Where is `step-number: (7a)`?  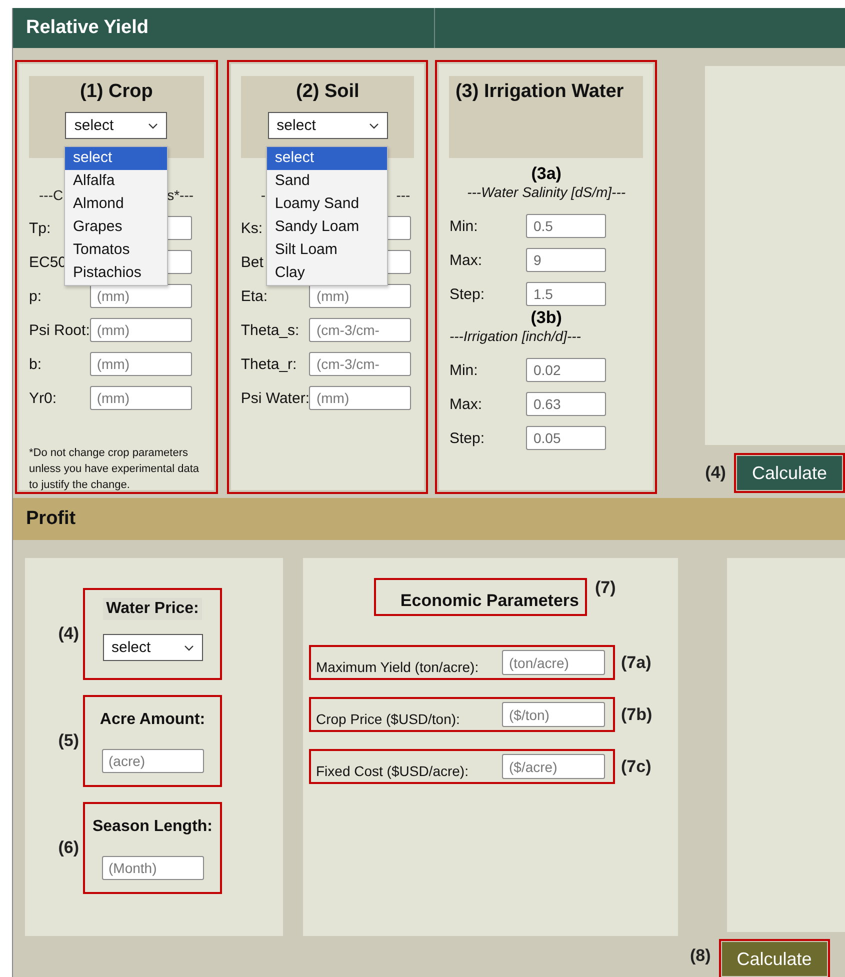 step-number: (7a) is located at coordinates (636, 662).